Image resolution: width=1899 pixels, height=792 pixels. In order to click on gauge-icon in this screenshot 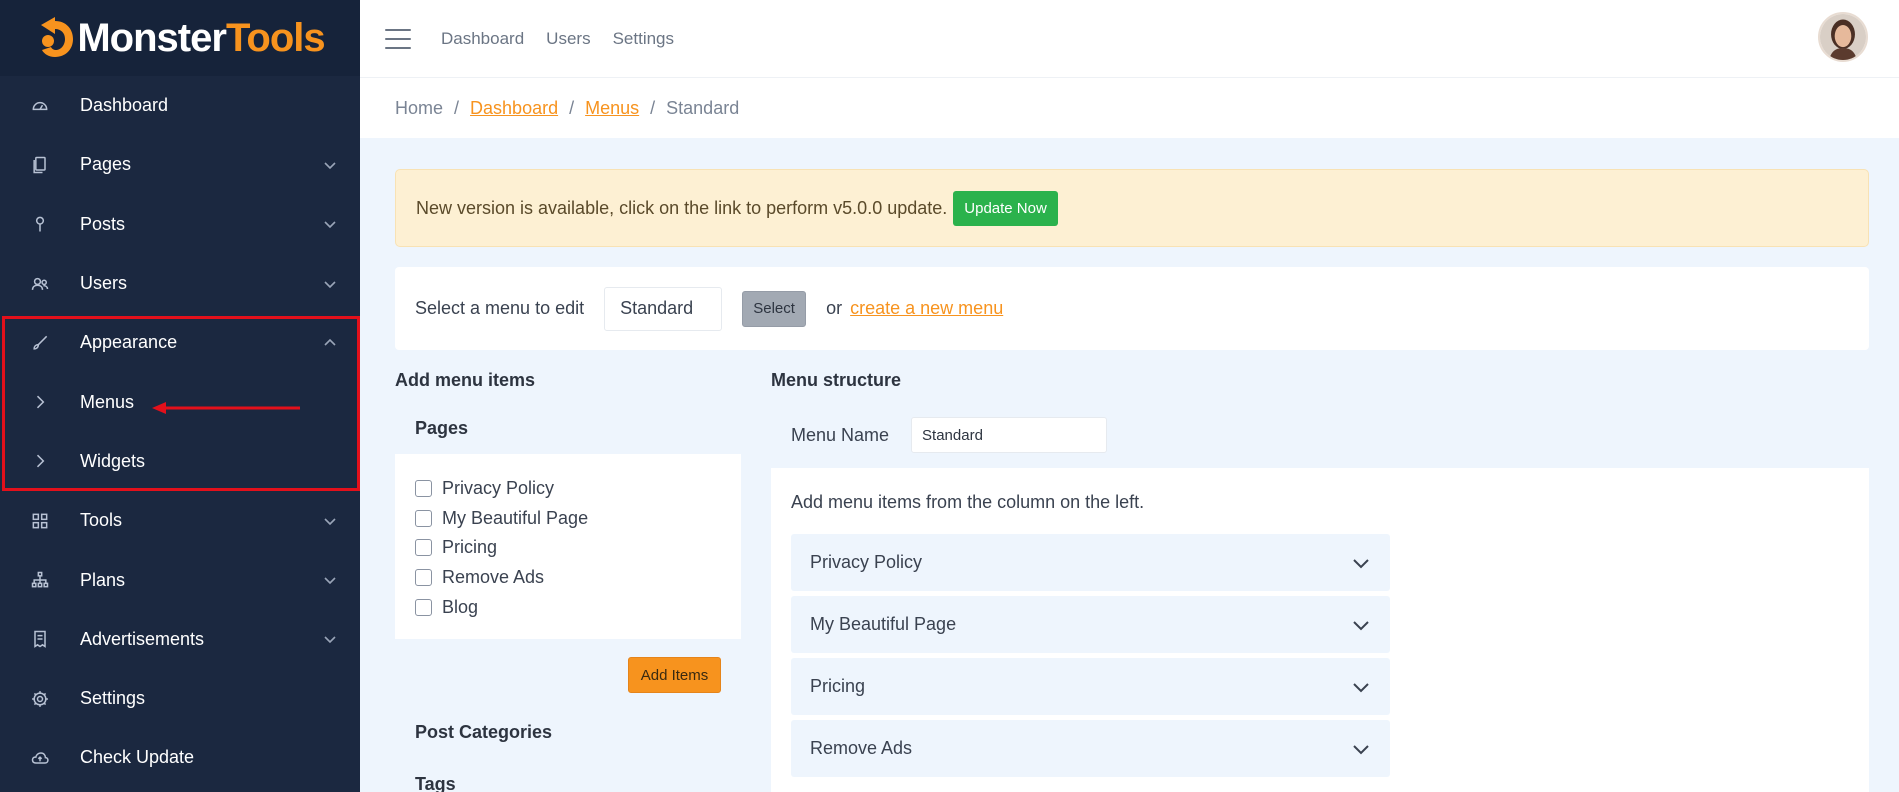, I will do `click(40, 106)`.